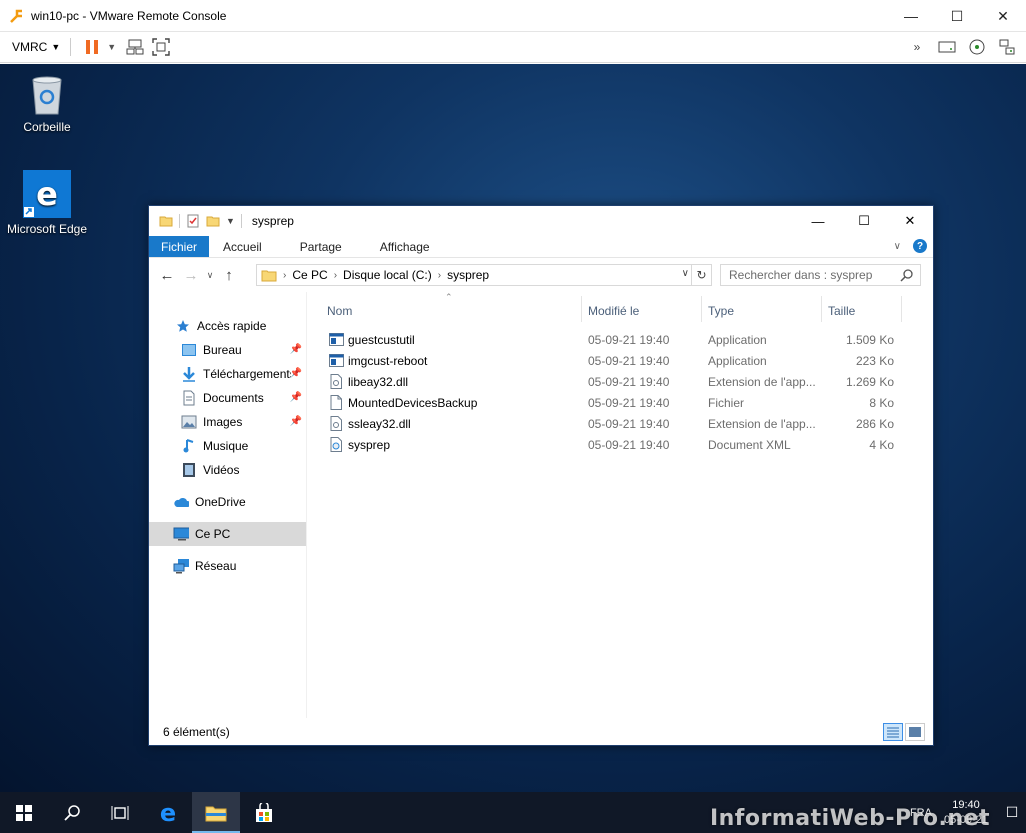 This screenshot has width=1026, height=833. What do you see at coordinates (179, 246) in the screenshot?
I see `tab-fichier: Fichier` at bounding box center [179, 246].